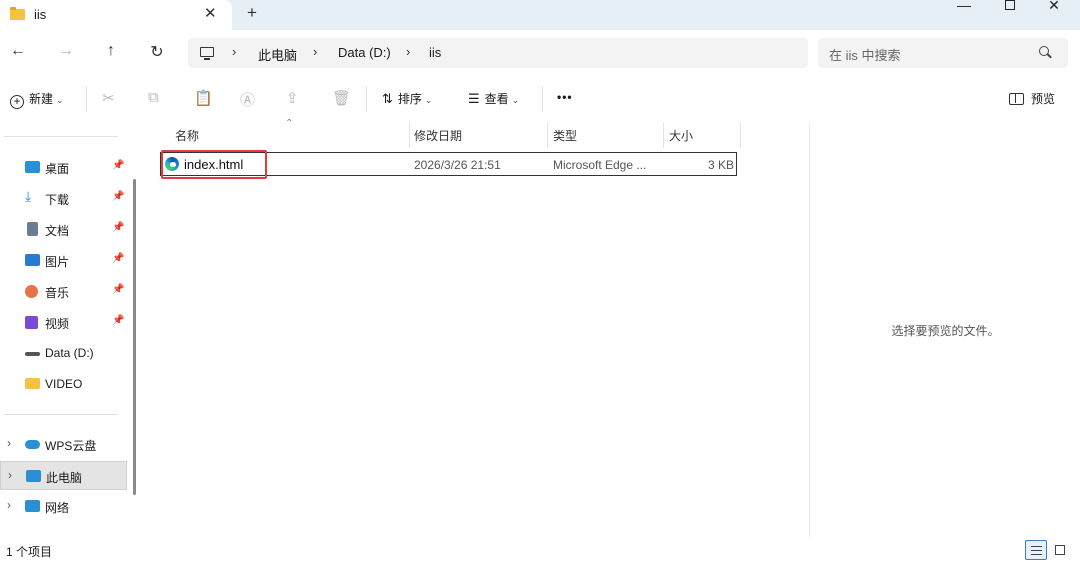 The width and height of the screenshot is (1080, 563). Describe the element at coordinates (943, 53) in the screenshot. I see `search-box: 在 iis 中搜索` at that location.